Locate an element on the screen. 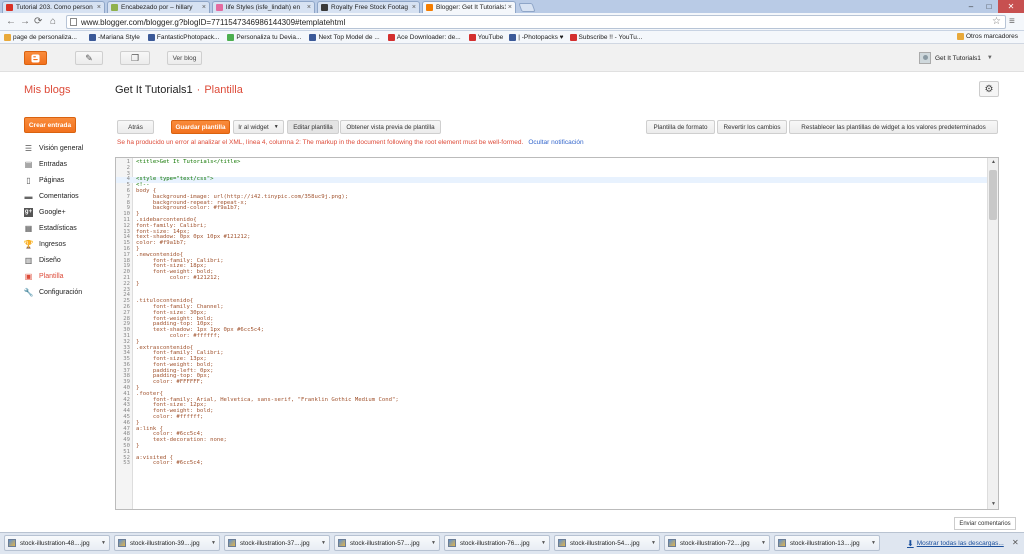 This screenshot has height=554, width=1024. star-icon: ☆ is located at coordinates (996, 22).